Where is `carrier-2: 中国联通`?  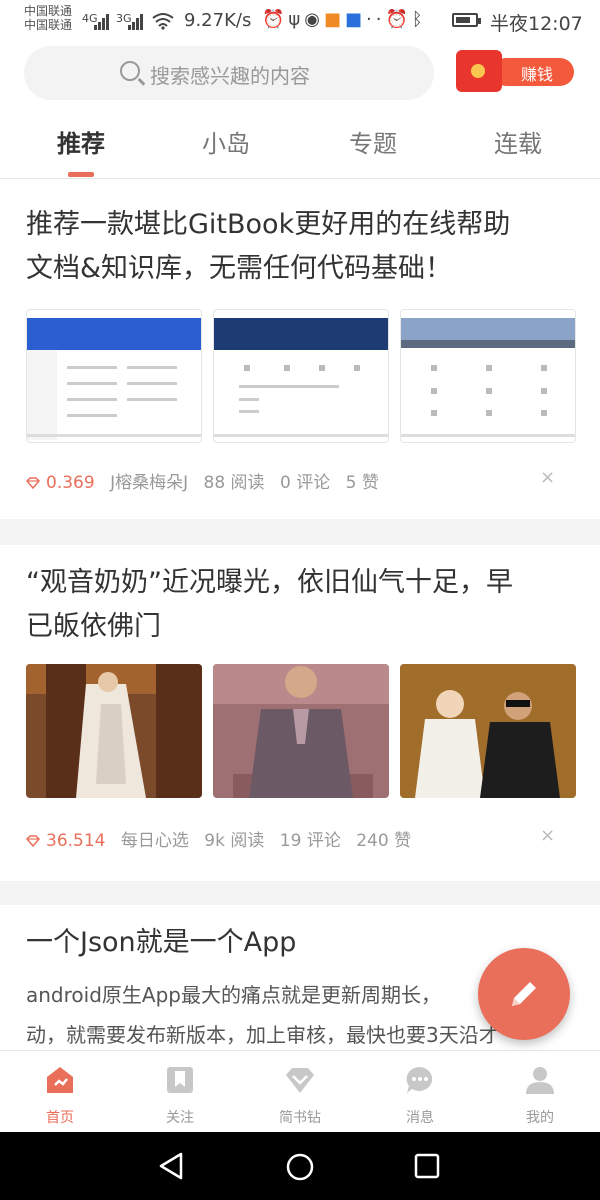 carrier-2: 中国联通 is located at coordinates (48, 25).